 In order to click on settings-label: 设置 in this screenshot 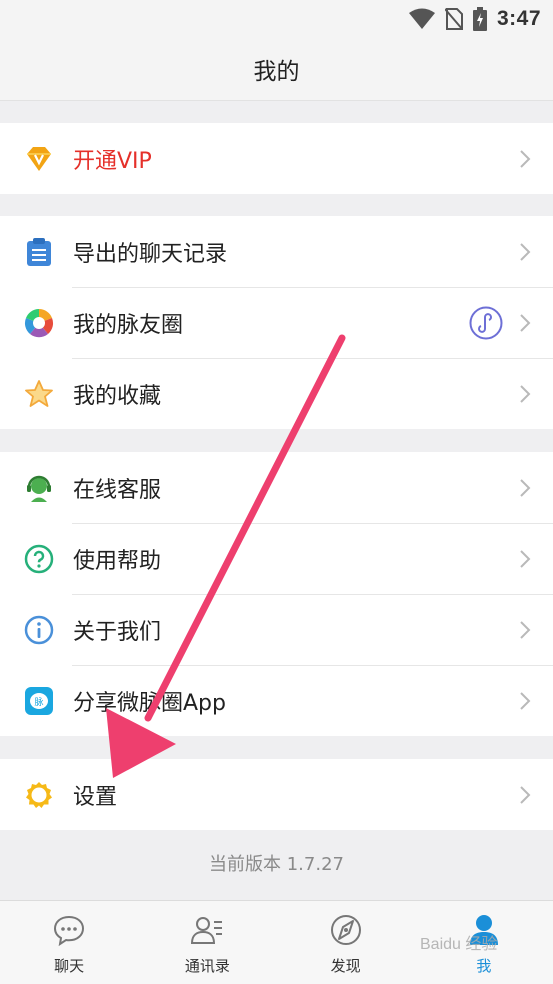, I will do `click(95, 797)`.